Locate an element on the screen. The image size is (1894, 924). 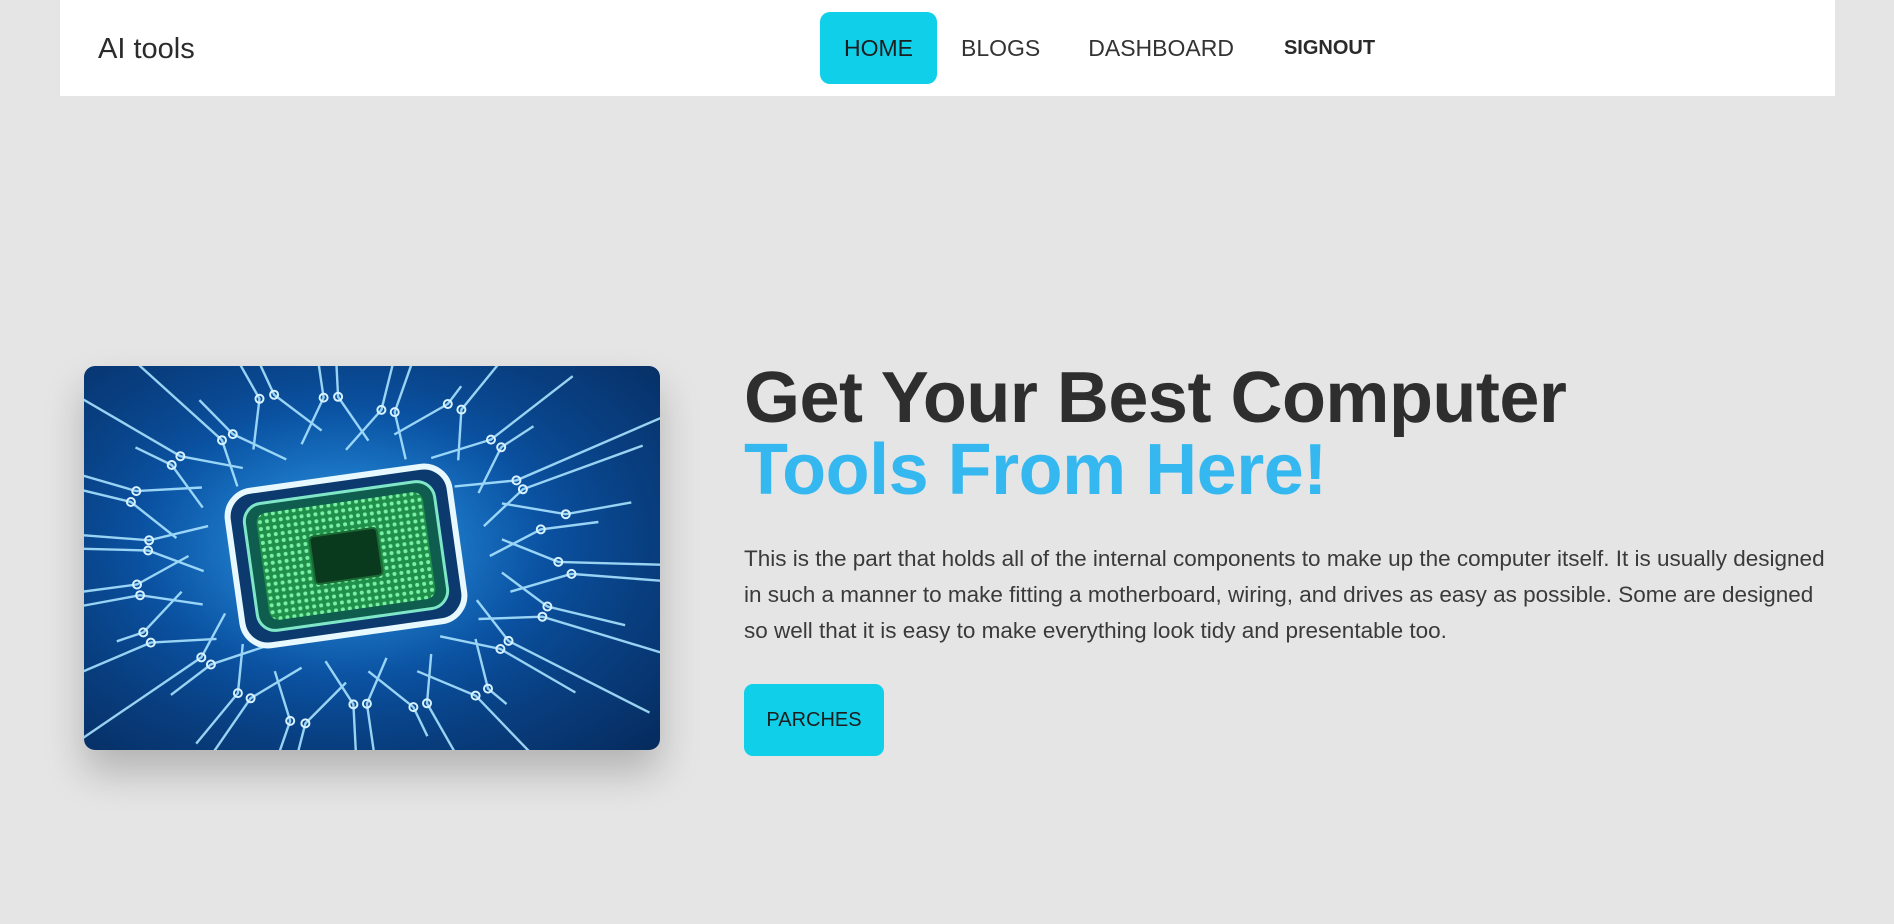
brand-logo-text: AI tools is located at coordinates (146, 49).